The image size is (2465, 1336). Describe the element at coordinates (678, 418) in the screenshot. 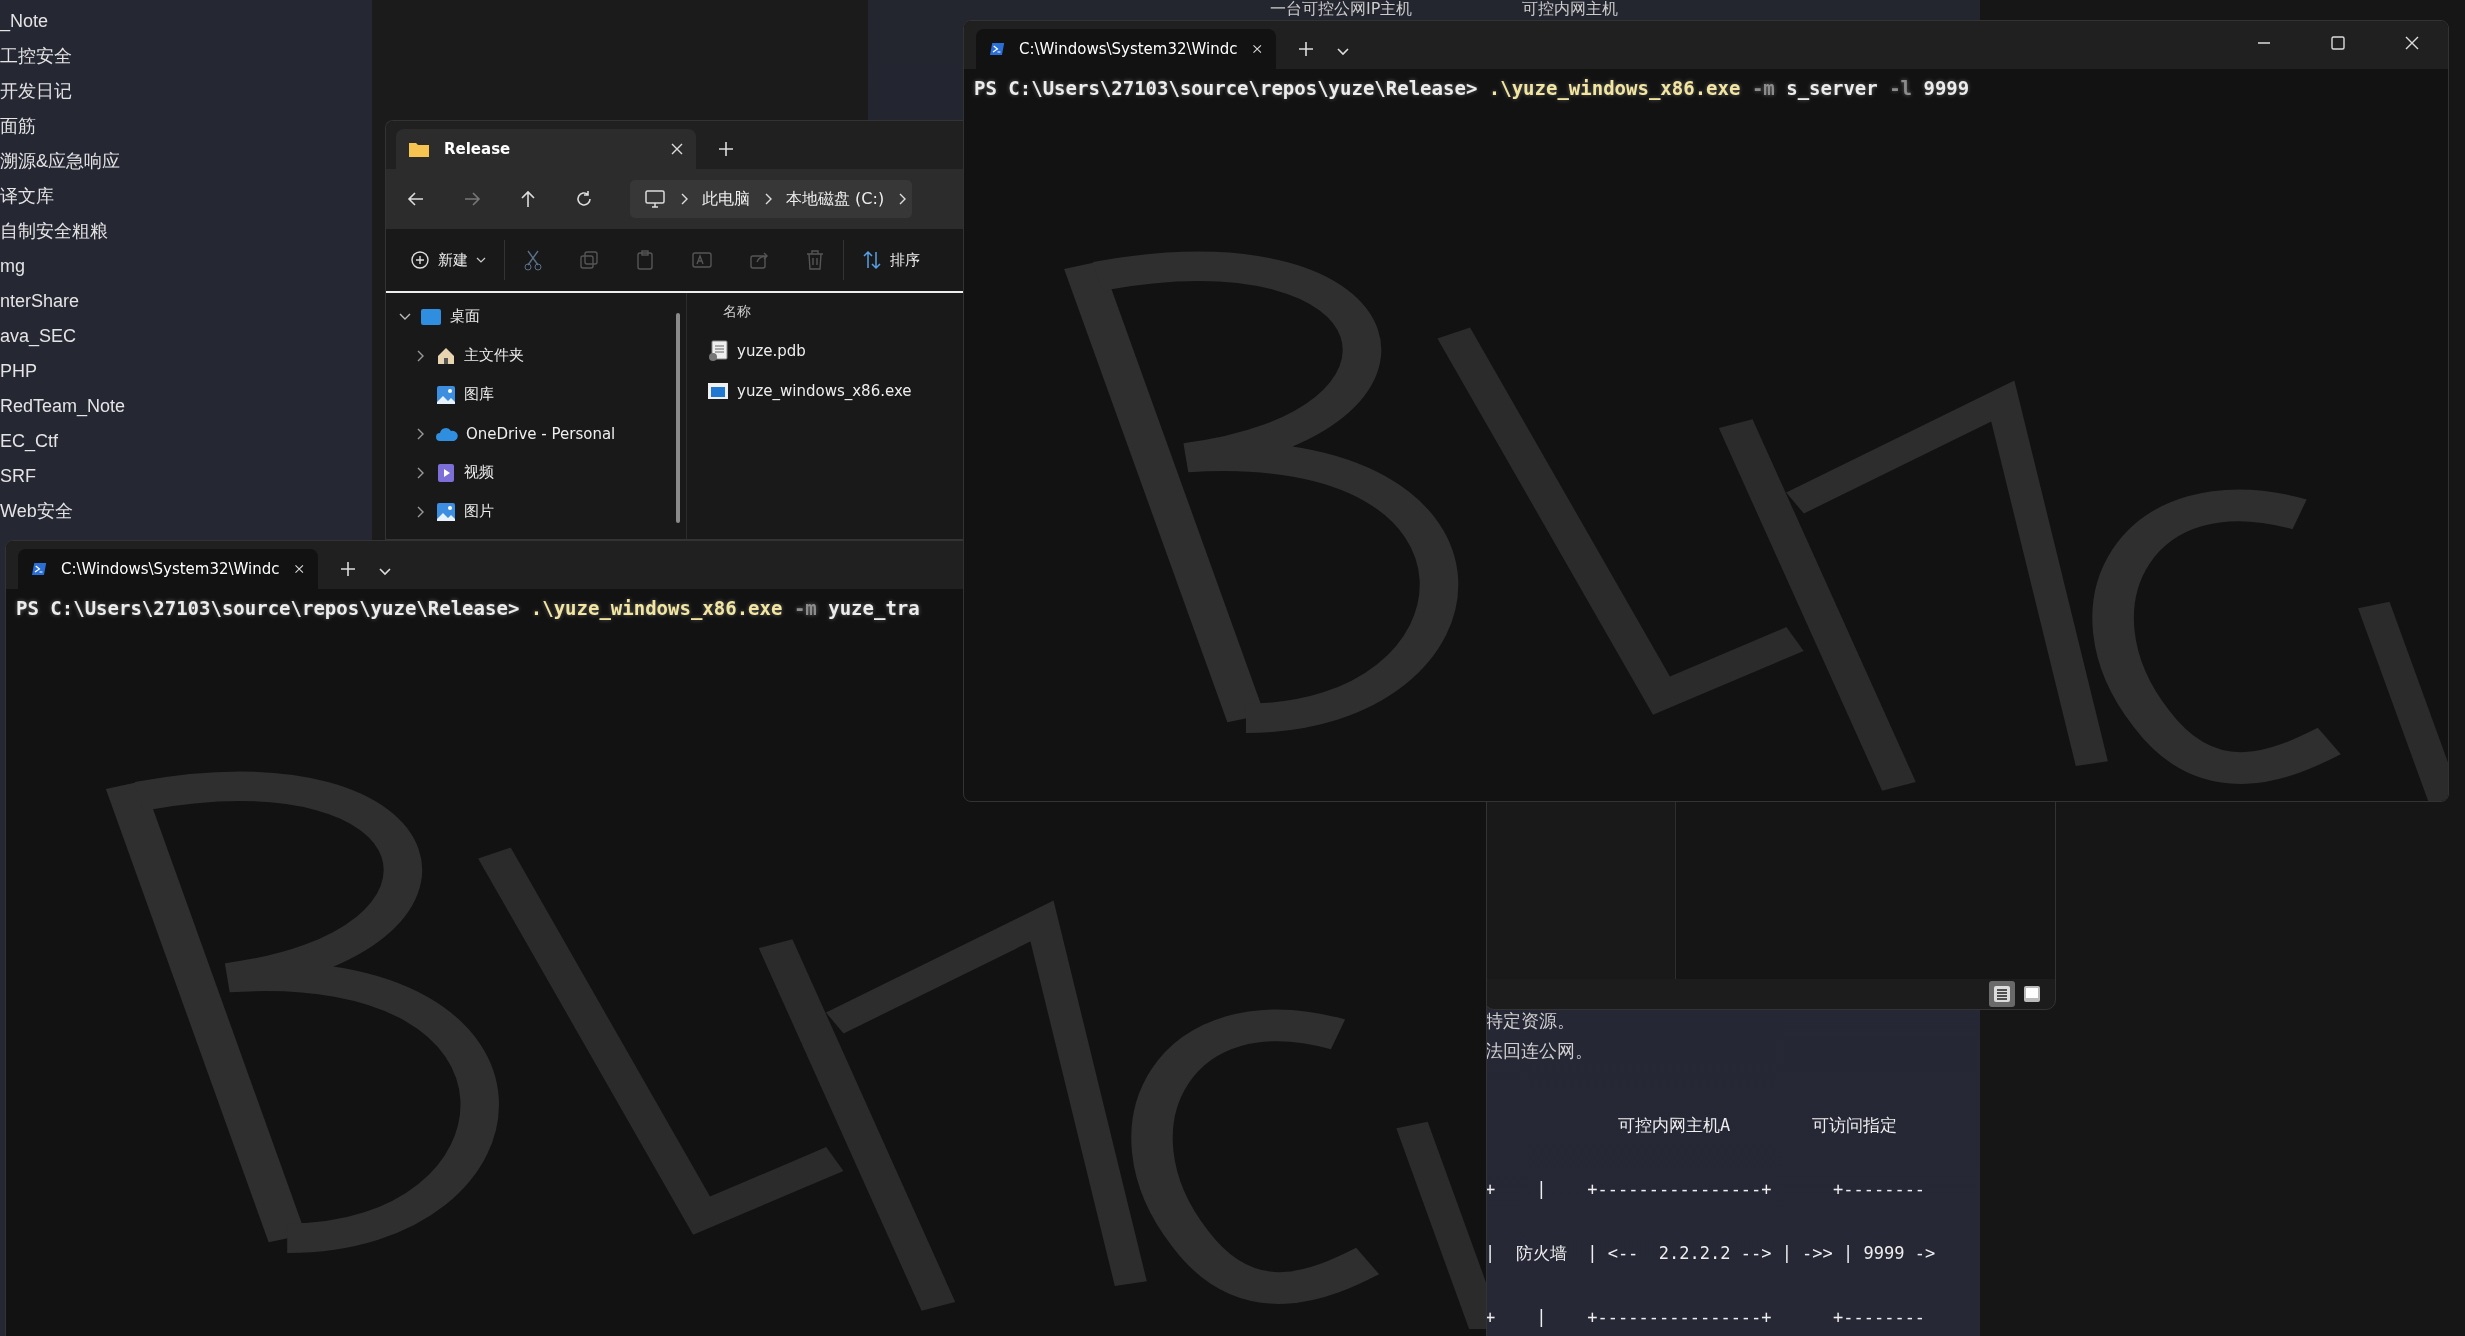

I see `scrollbar` at that location.